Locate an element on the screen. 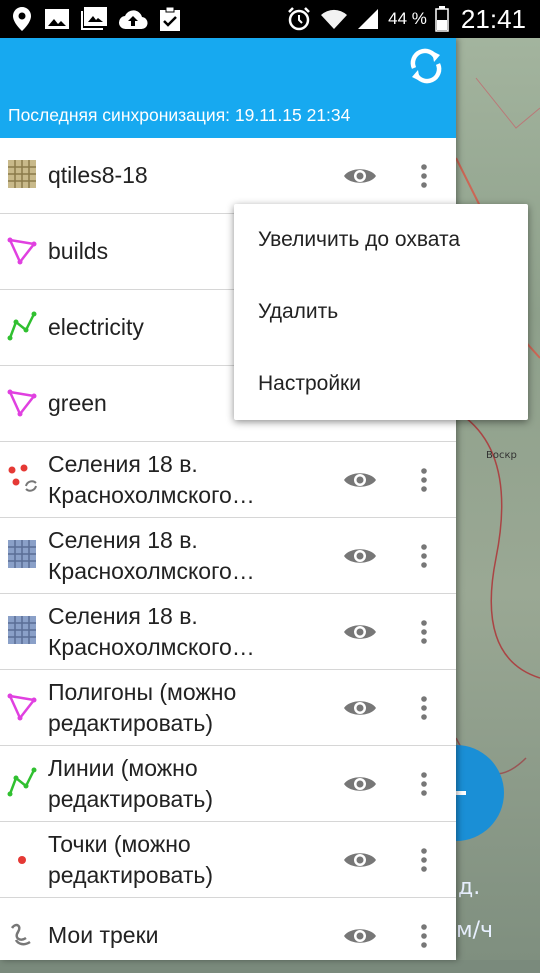 This screenshot has width=540, height=973. status-bar: 44 % 21:41 is located at coordinates (270, 19).